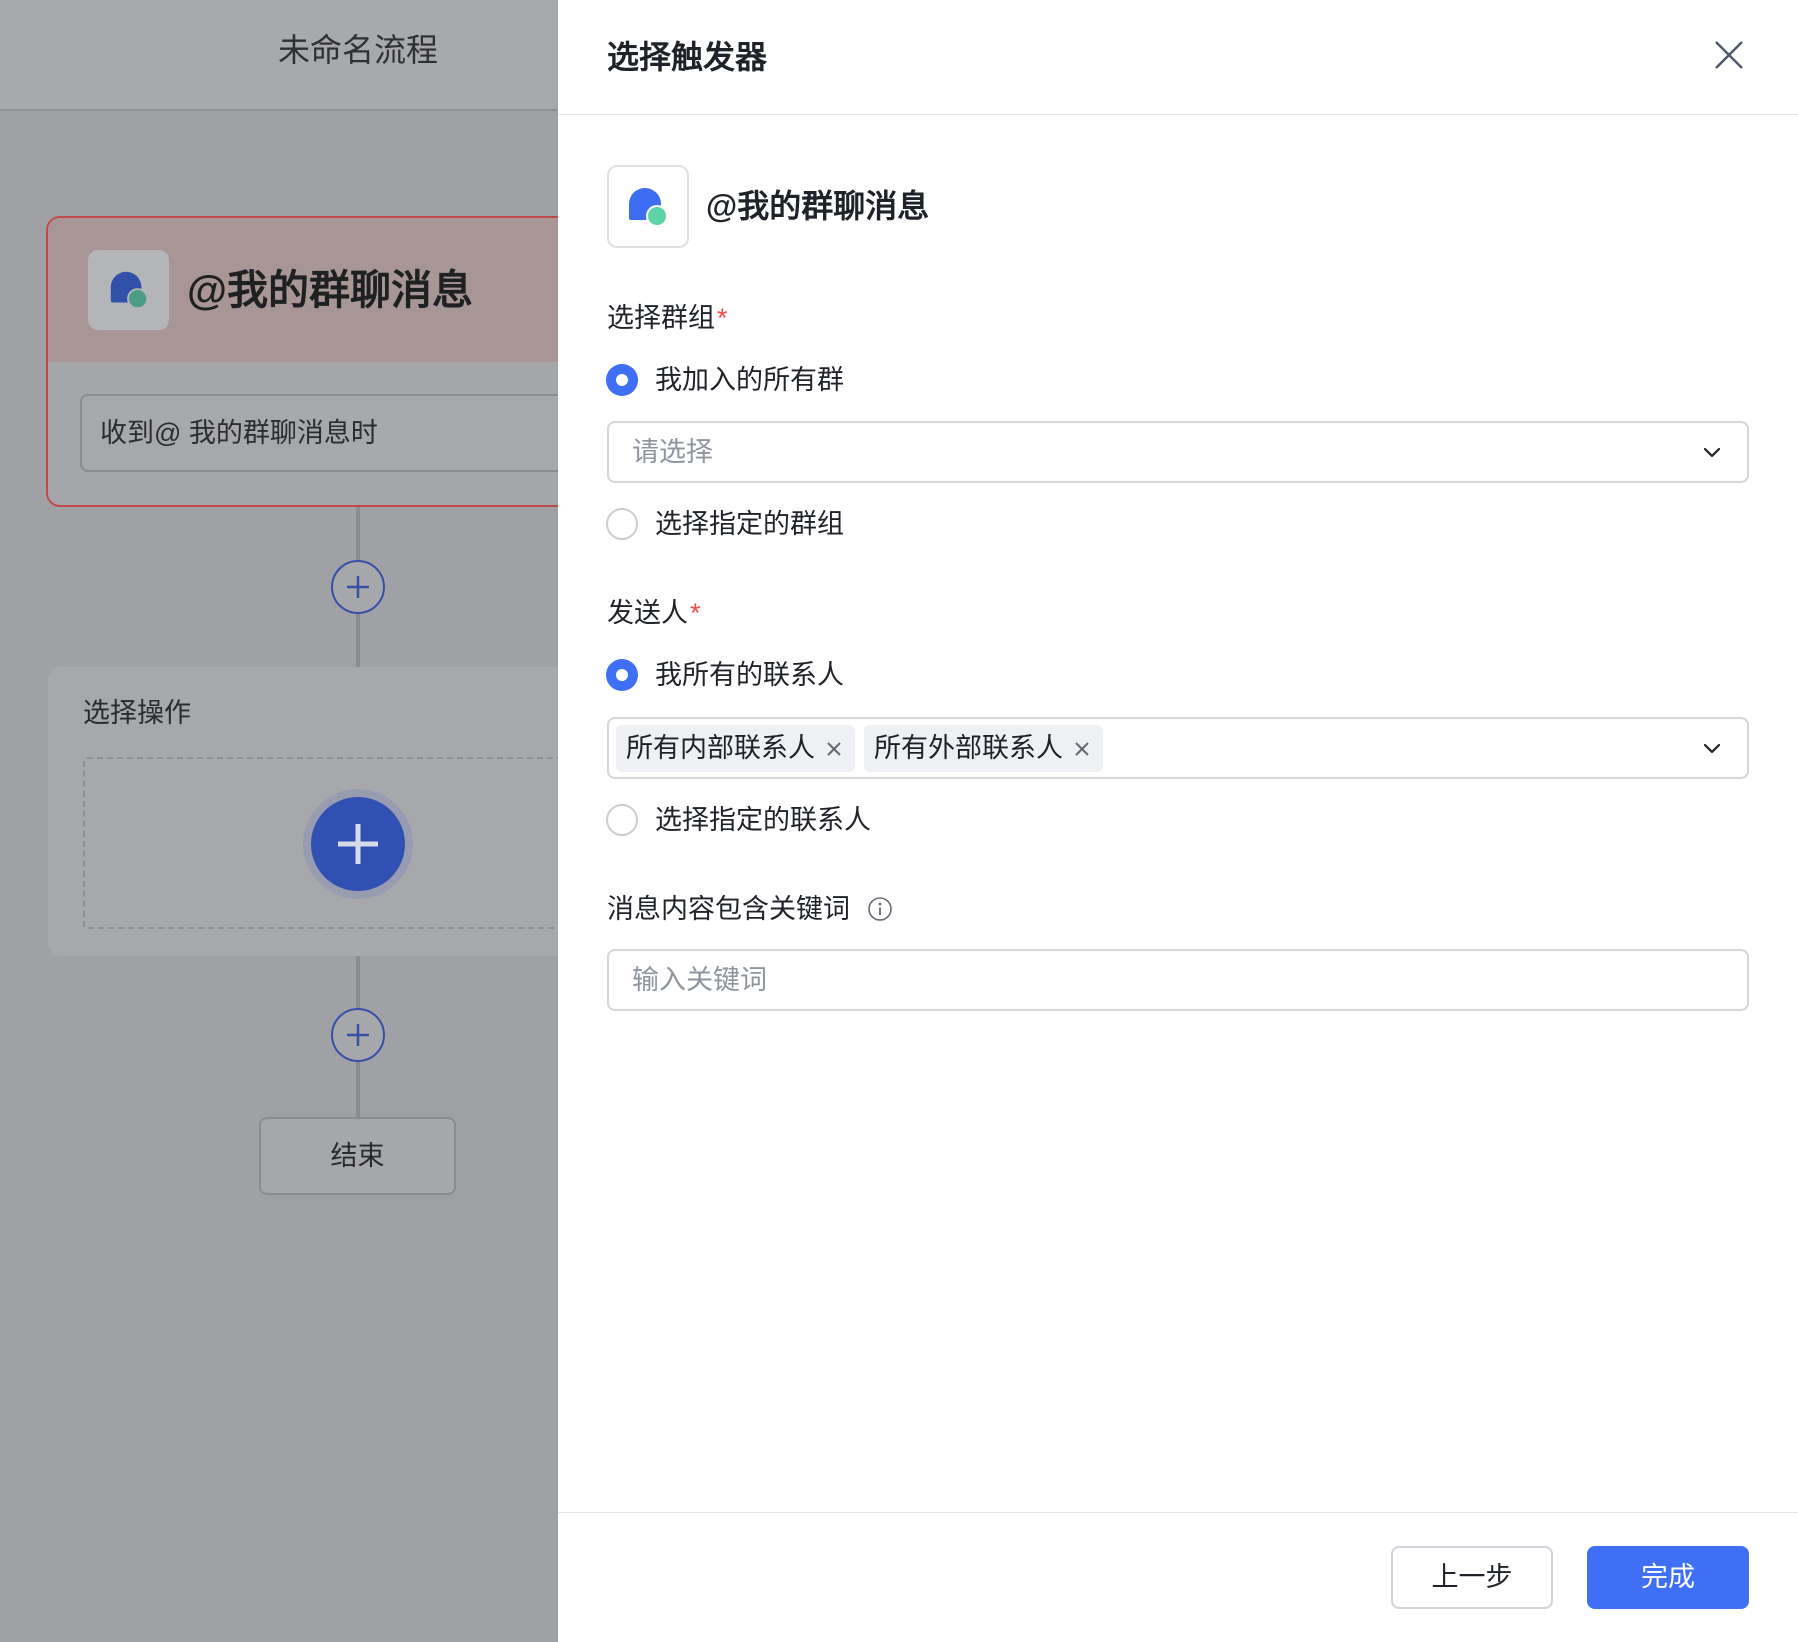 The image size is (1798, 1642). I want to click on info-icon, so click(880, 909).